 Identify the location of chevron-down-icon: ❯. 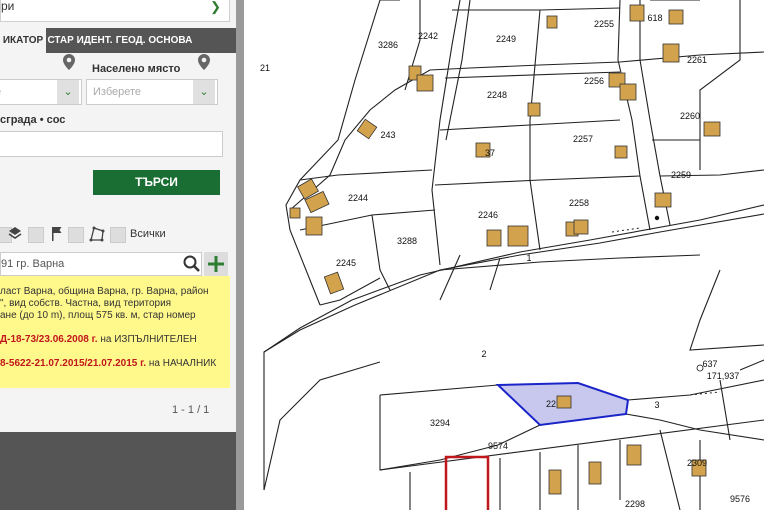
(215, 7).